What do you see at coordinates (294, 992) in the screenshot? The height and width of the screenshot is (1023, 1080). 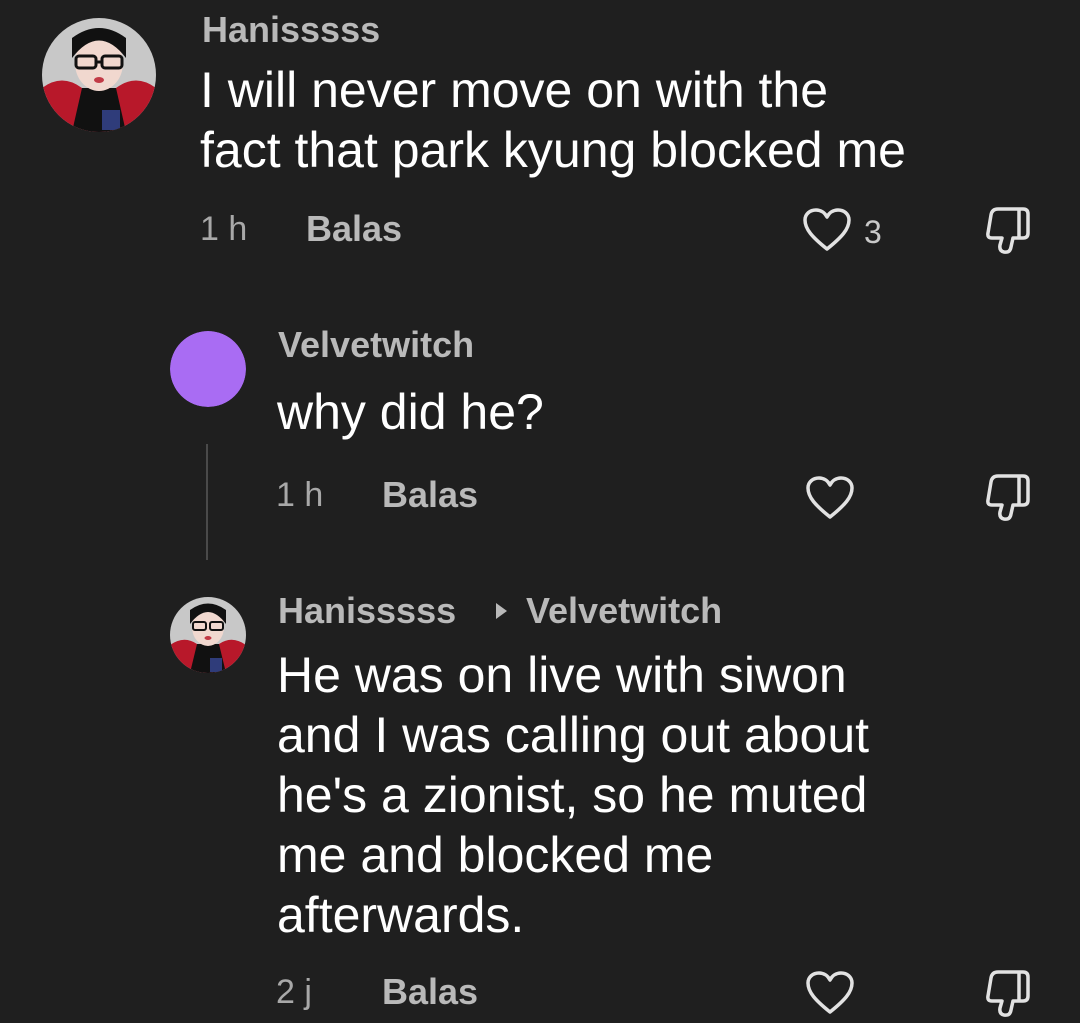 I see `comment-timestamp: 2 j` at bounding box center [294, 992].